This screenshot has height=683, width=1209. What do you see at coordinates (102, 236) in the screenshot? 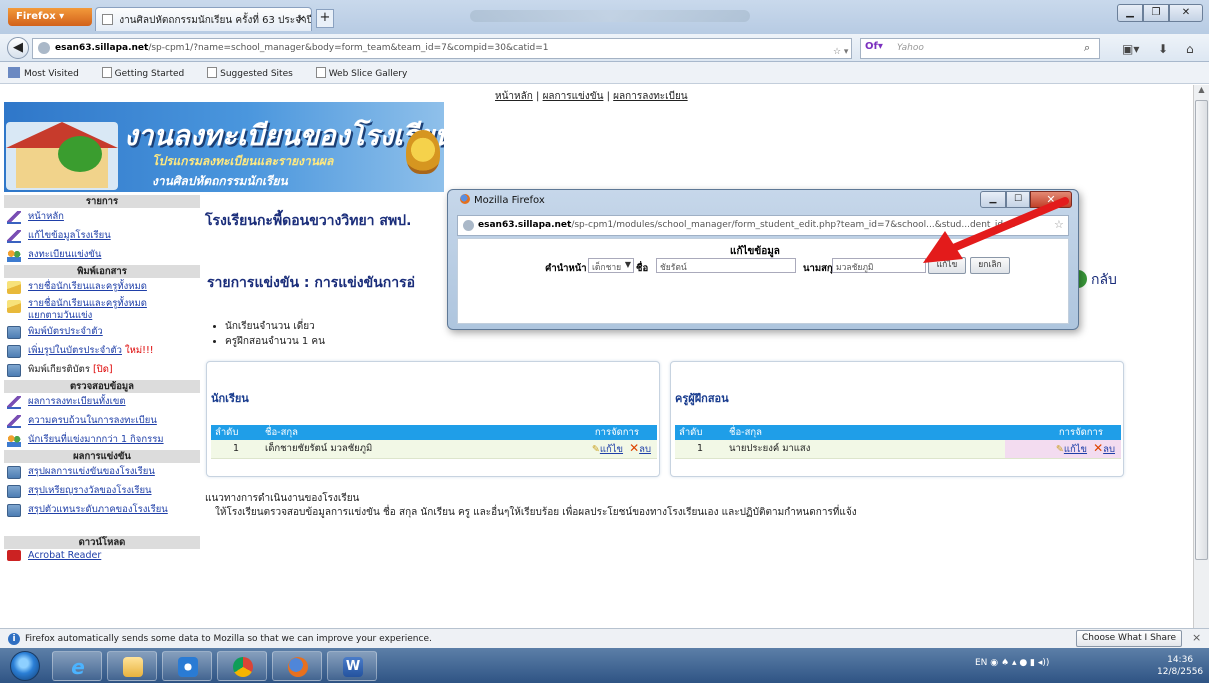
I see `sidebar-item-edit-school: แก้ไขข้อมูลโรงเรียน` at bounding box center [102, 236].